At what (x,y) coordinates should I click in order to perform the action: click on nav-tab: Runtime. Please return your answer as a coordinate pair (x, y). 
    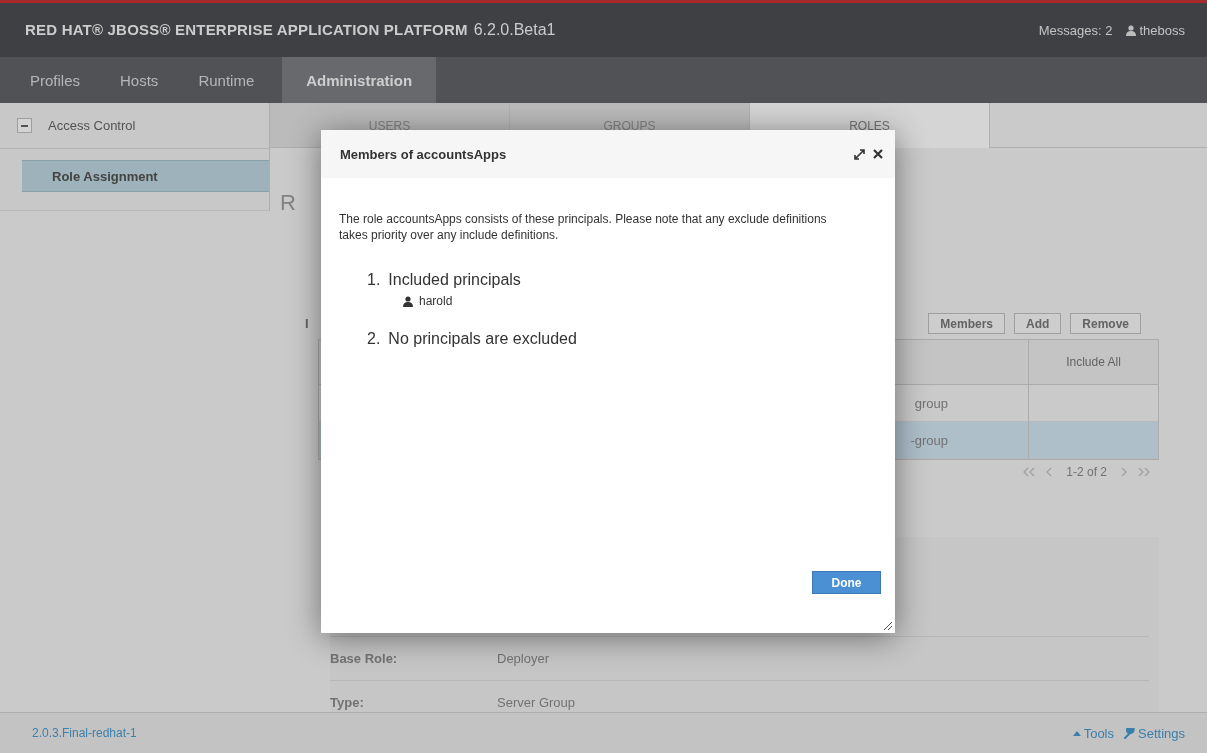
    Looking at the image, I should click on (226, 80).